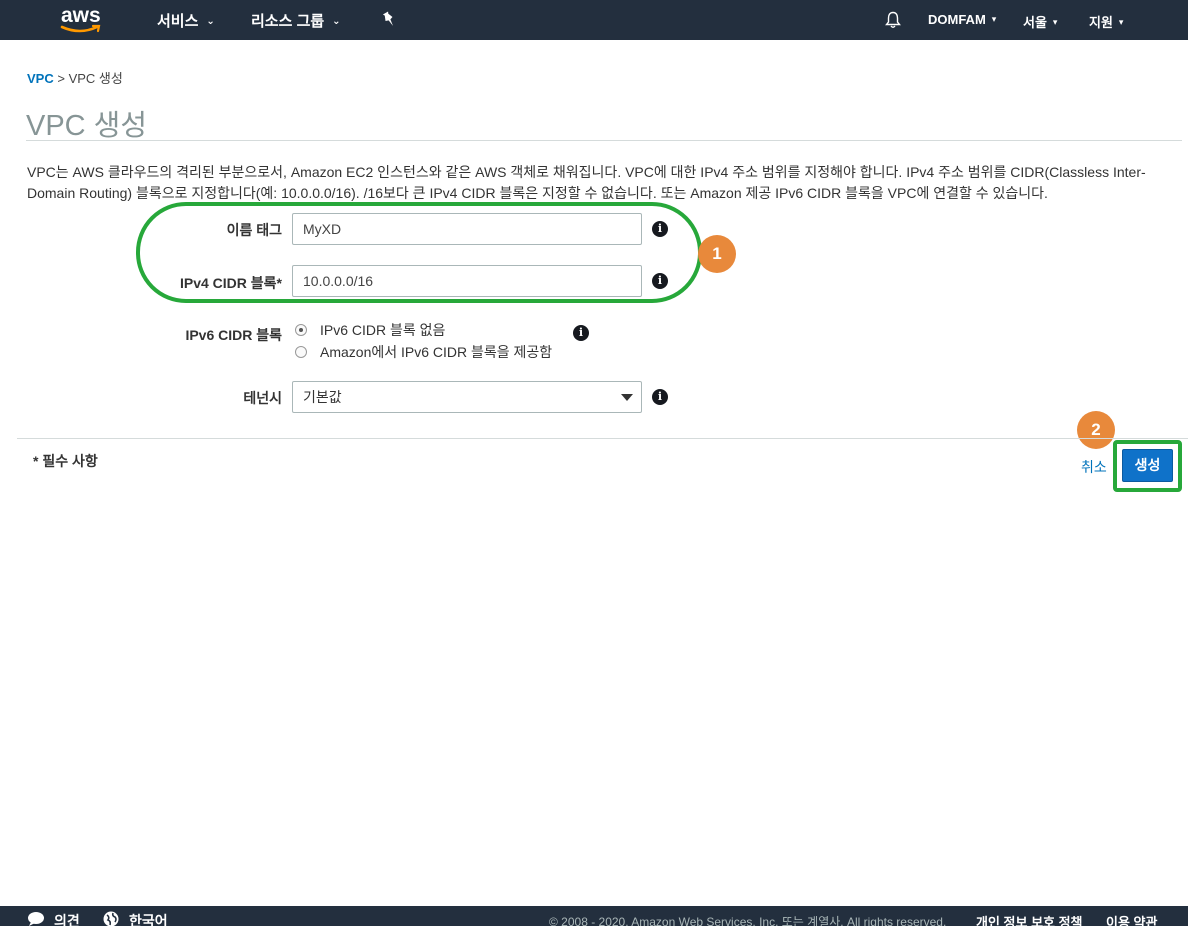 Image resolution: width=1188 pixels, height=926 pixels. Describe the element at coordinates (1131, 919) in the screenshot. I see `terms-link: 이용 약관` at that location.